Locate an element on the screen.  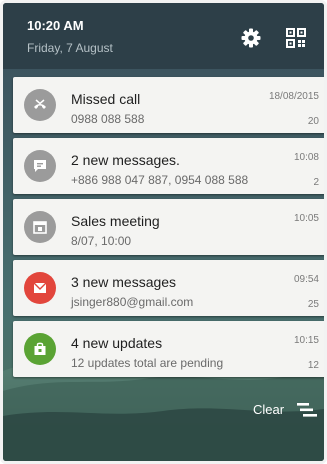
notification-timestamp: 10:15 is located at coordinates (306, 340).